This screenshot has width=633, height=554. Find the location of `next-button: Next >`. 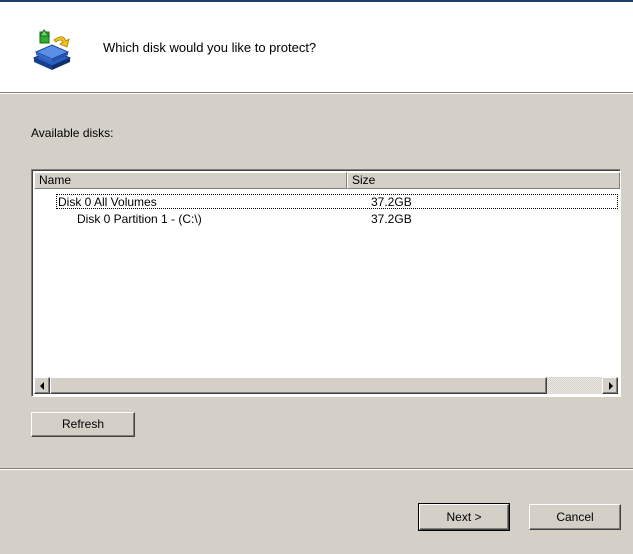

next-button: Next > is located at coordinates (464, 517).